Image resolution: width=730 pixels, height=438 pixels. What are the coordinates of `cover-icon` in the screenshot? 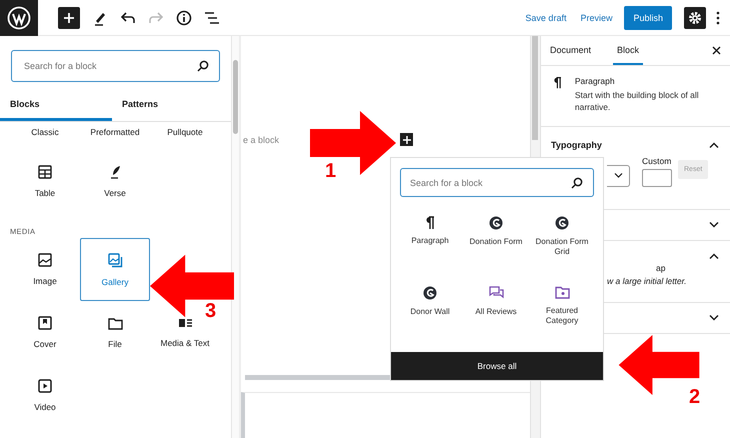 It's located at (45, 323).